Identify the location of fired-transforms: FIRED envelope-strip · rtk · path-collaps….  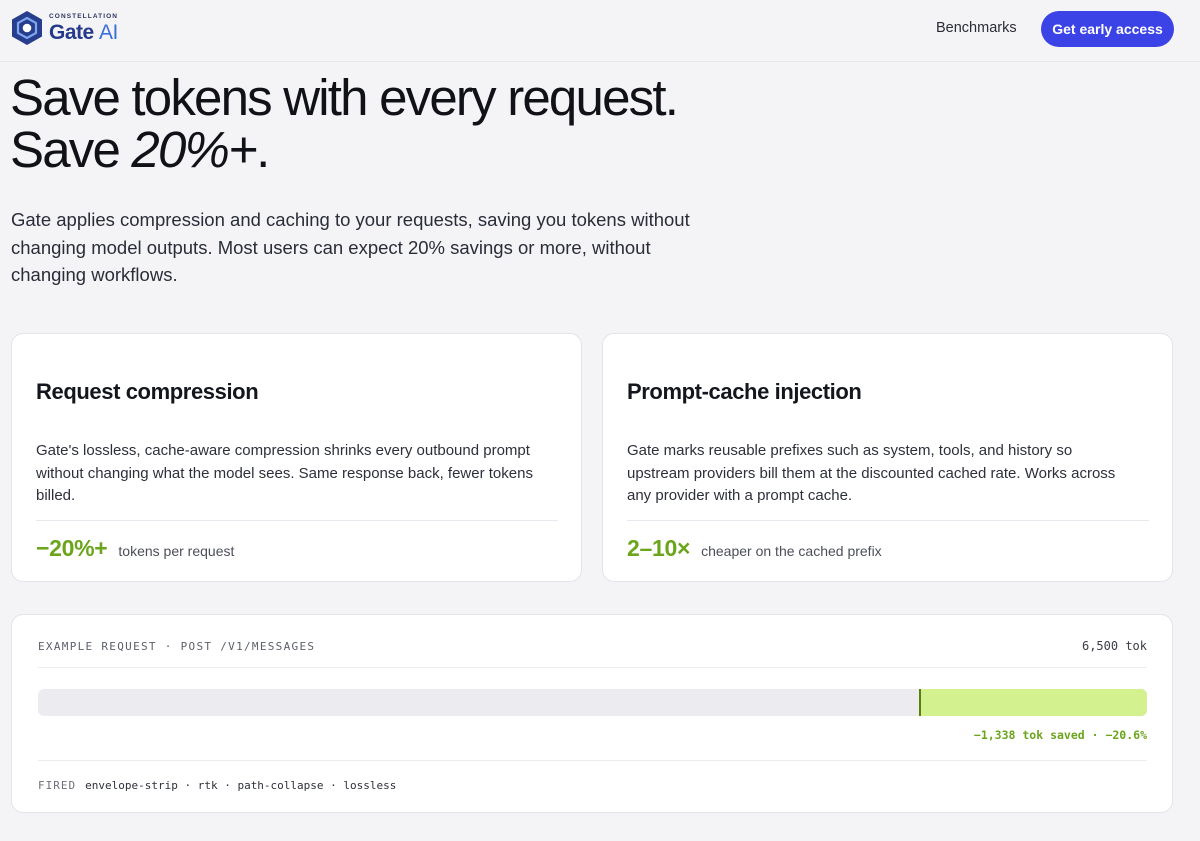
(217, 785).